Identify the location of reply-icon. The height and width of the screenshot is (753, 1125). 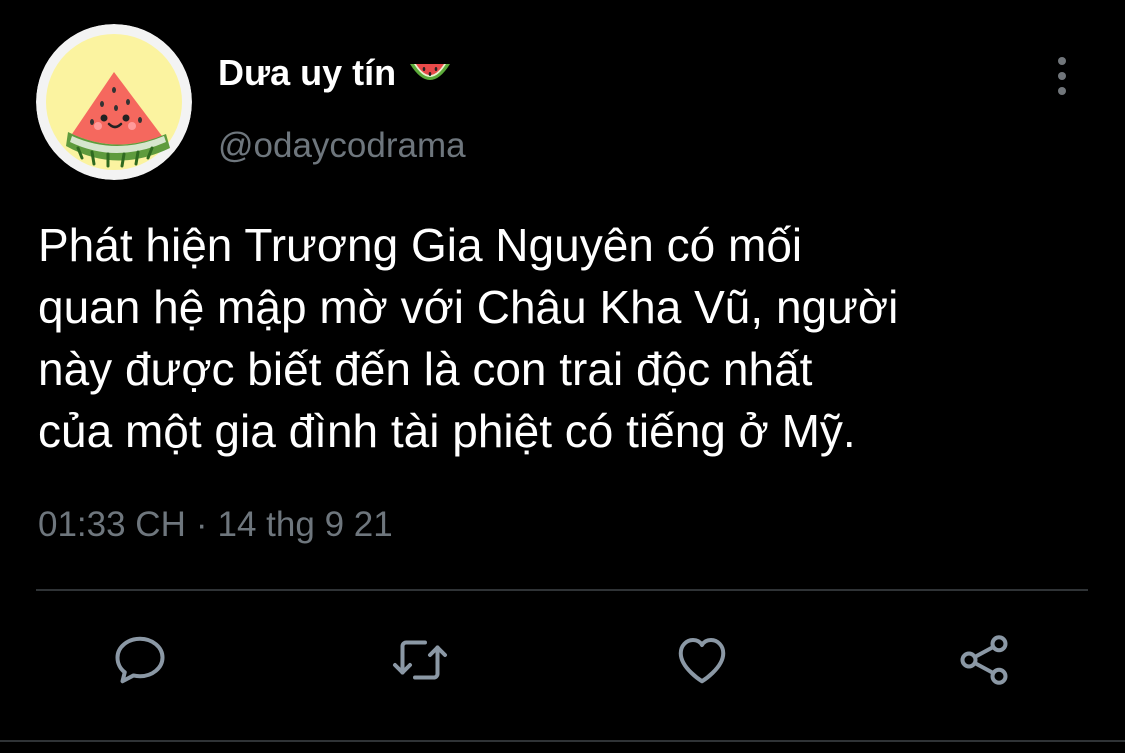
(140, 660).